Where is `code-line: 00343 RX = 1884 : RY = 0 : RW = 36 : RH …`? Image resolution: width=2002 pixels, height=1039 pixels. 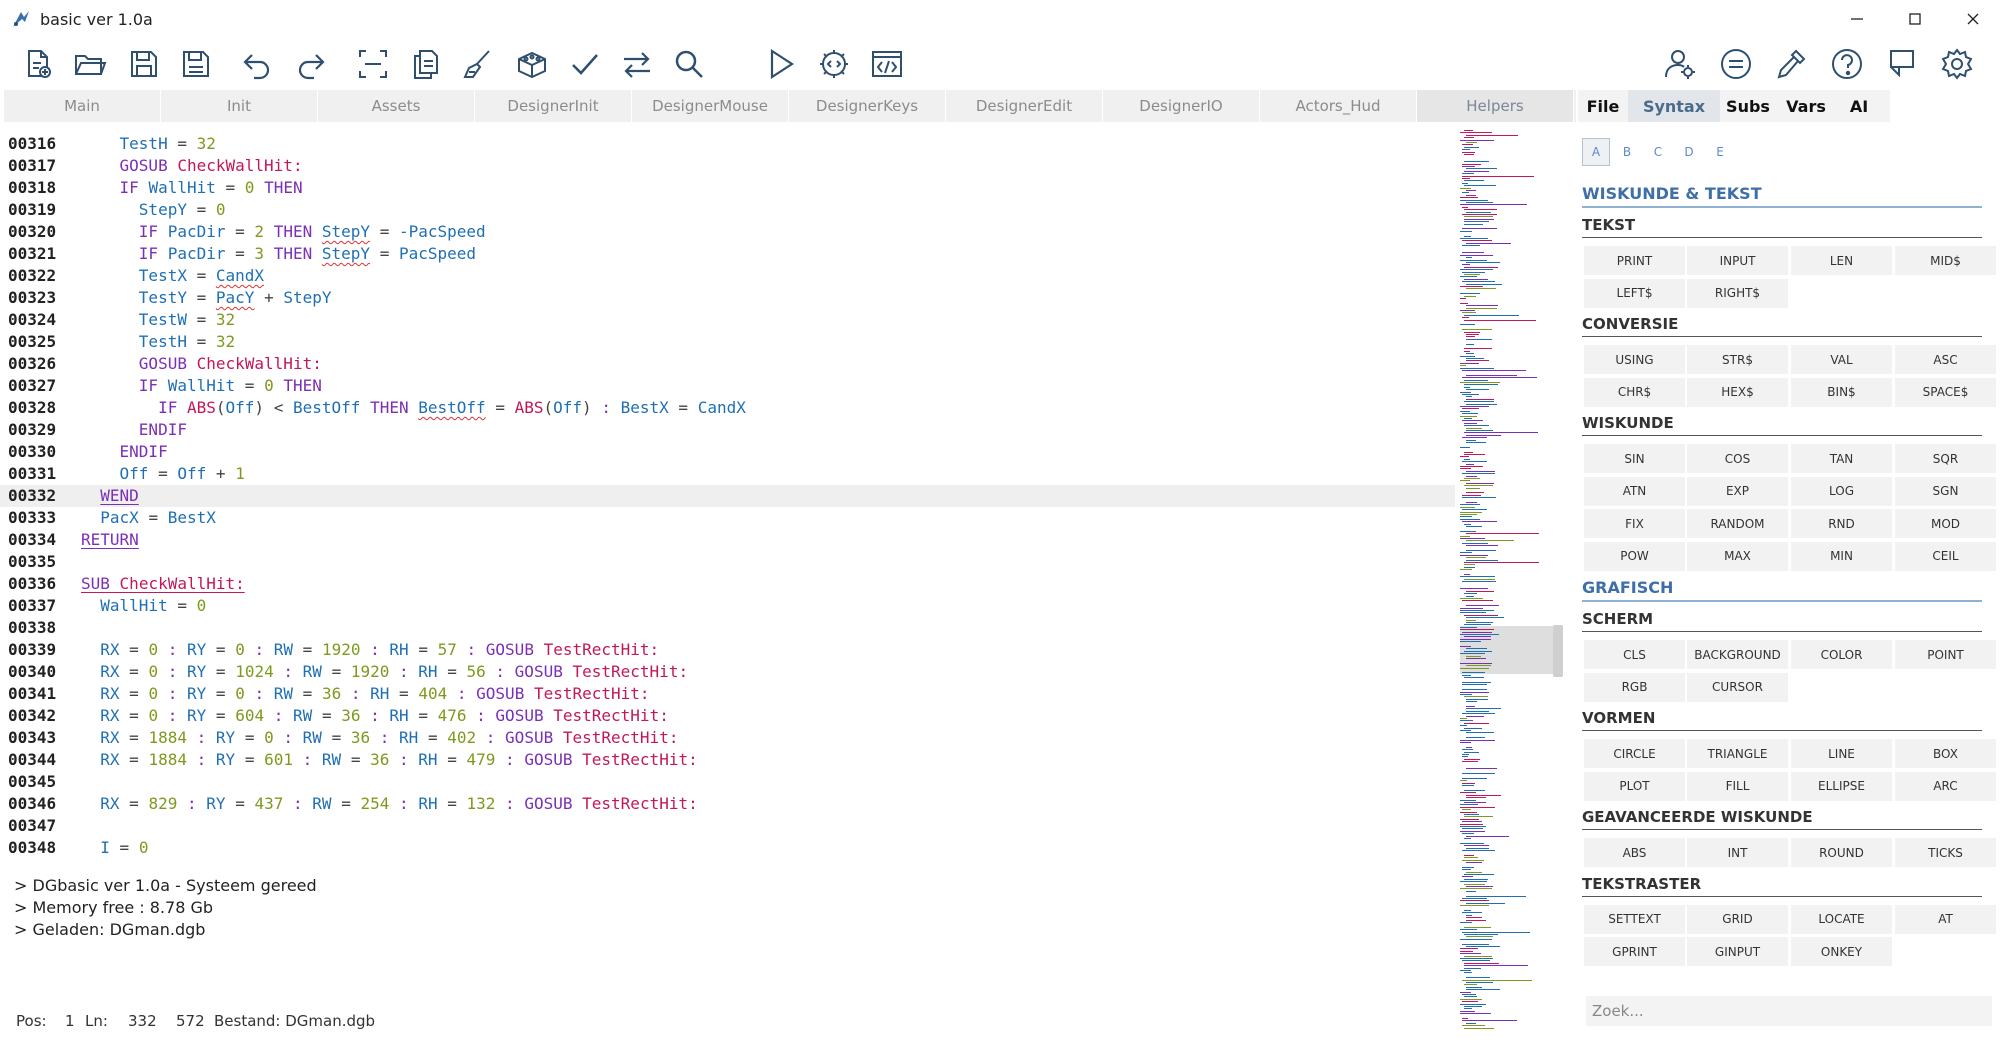
code-line: 00343 RX = 1884 : RY = 0 : RW = 36 : RH … is located at coordinates (727, 738).